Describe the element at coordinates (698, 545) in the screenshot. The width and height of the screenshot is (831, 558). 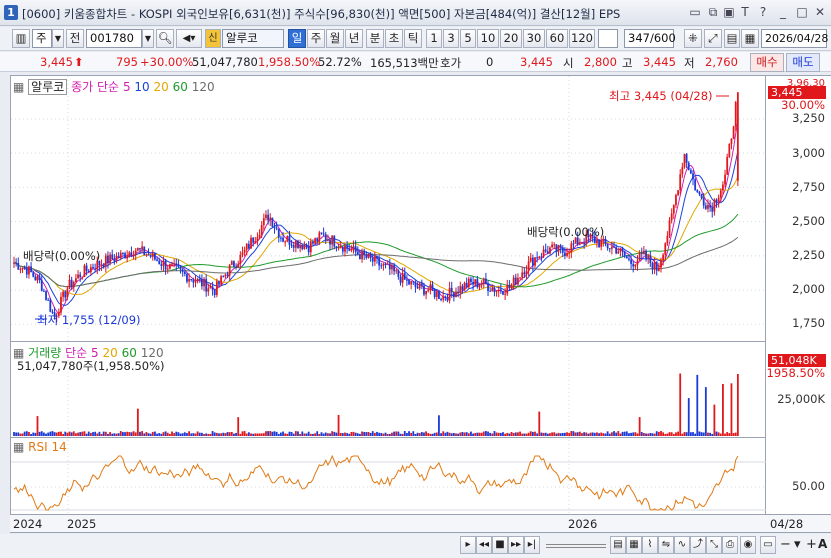
I see `trend-icon: ⤴` at that location.